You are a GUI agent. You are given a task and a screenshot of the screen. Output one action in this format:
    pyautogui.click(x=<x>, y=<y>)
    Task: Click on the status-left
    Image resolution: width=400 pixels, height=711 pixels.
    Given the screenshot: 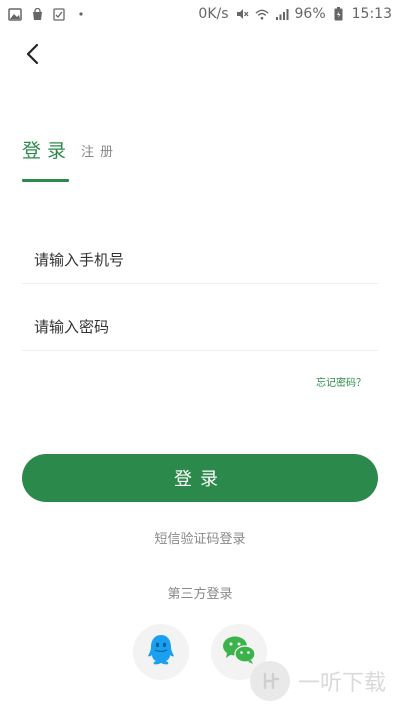 What is the action you would take?
    pyautogui.click(x=48, y=14)
    